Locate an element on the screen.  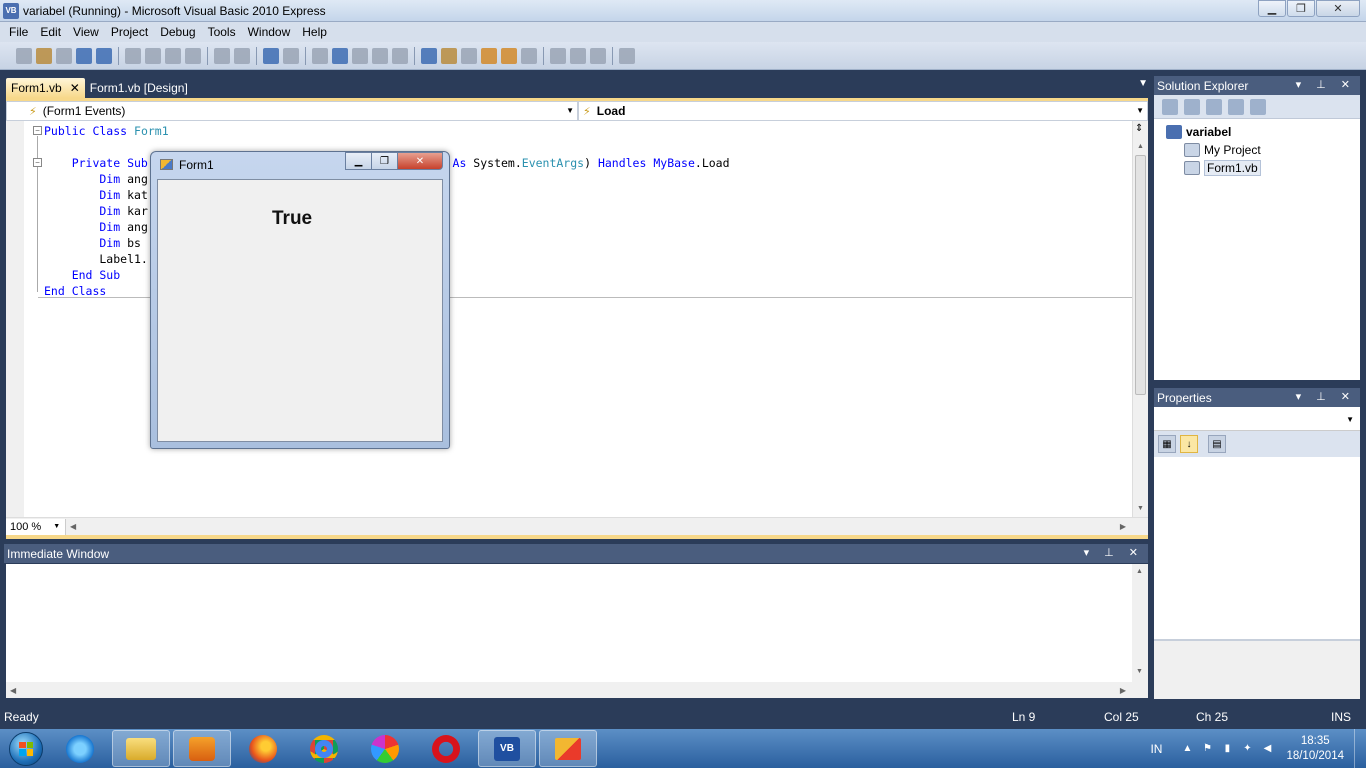
stop-debugging-icon is located at coordinates (340, 55).